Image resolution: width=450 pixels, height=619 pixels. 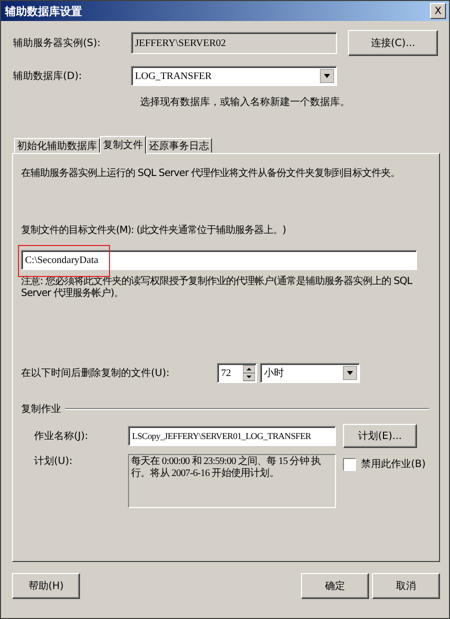 What do you see at coordinates (57, 43) in the screenshot?
I see `field-label: 辅助服务器实例(S):` at bounding box center [57, 43].